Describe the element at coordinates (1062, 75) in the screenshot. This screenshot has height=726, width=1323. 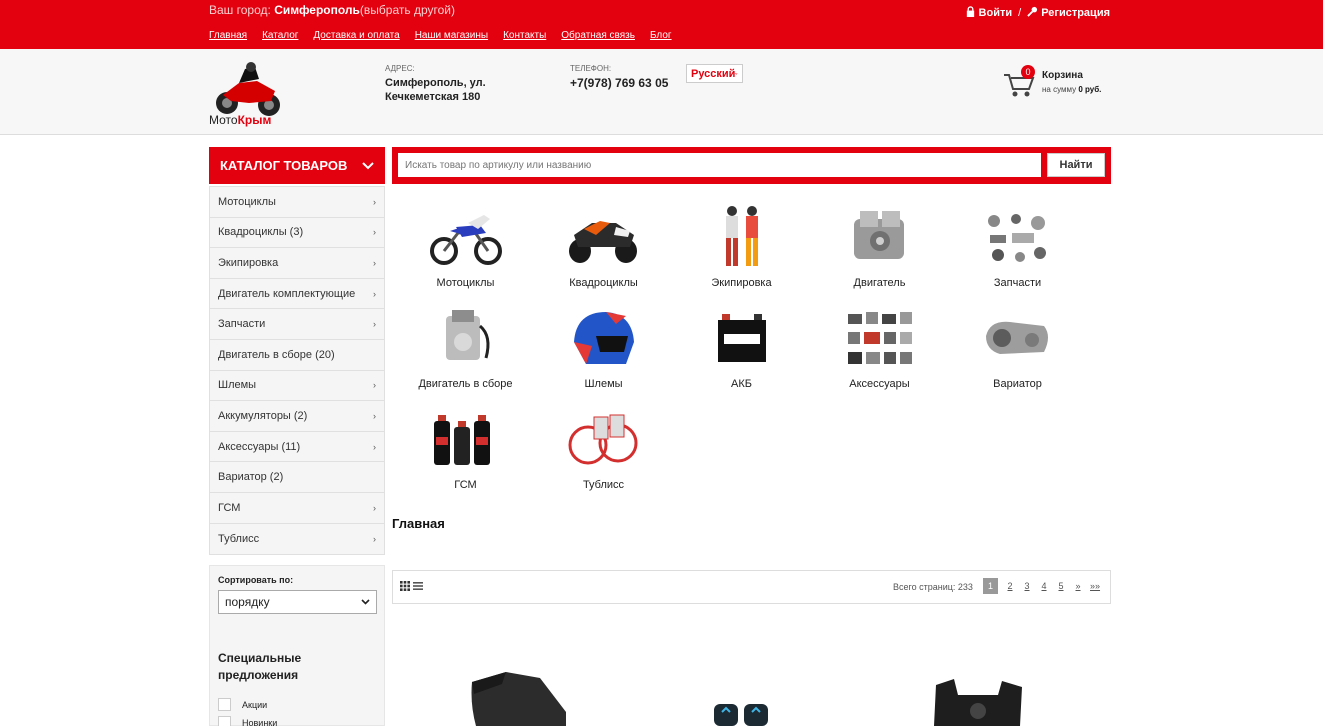
I see `cart-title: Корзина` at that location.